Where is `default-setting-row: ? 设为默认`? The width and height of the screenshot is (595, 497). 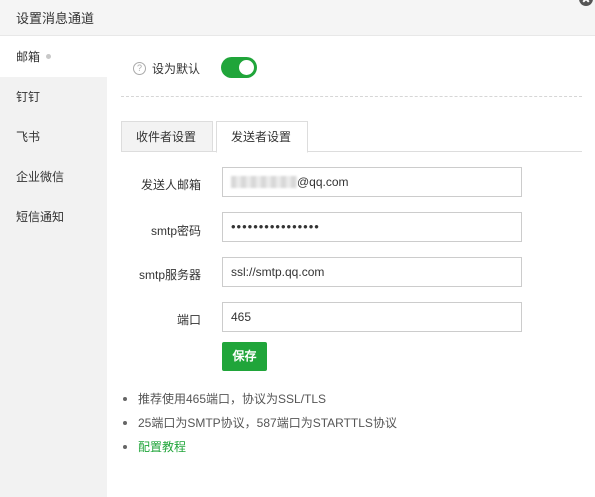
default-setting-row: ? 设为默认 is located at coordinates (166, 68).